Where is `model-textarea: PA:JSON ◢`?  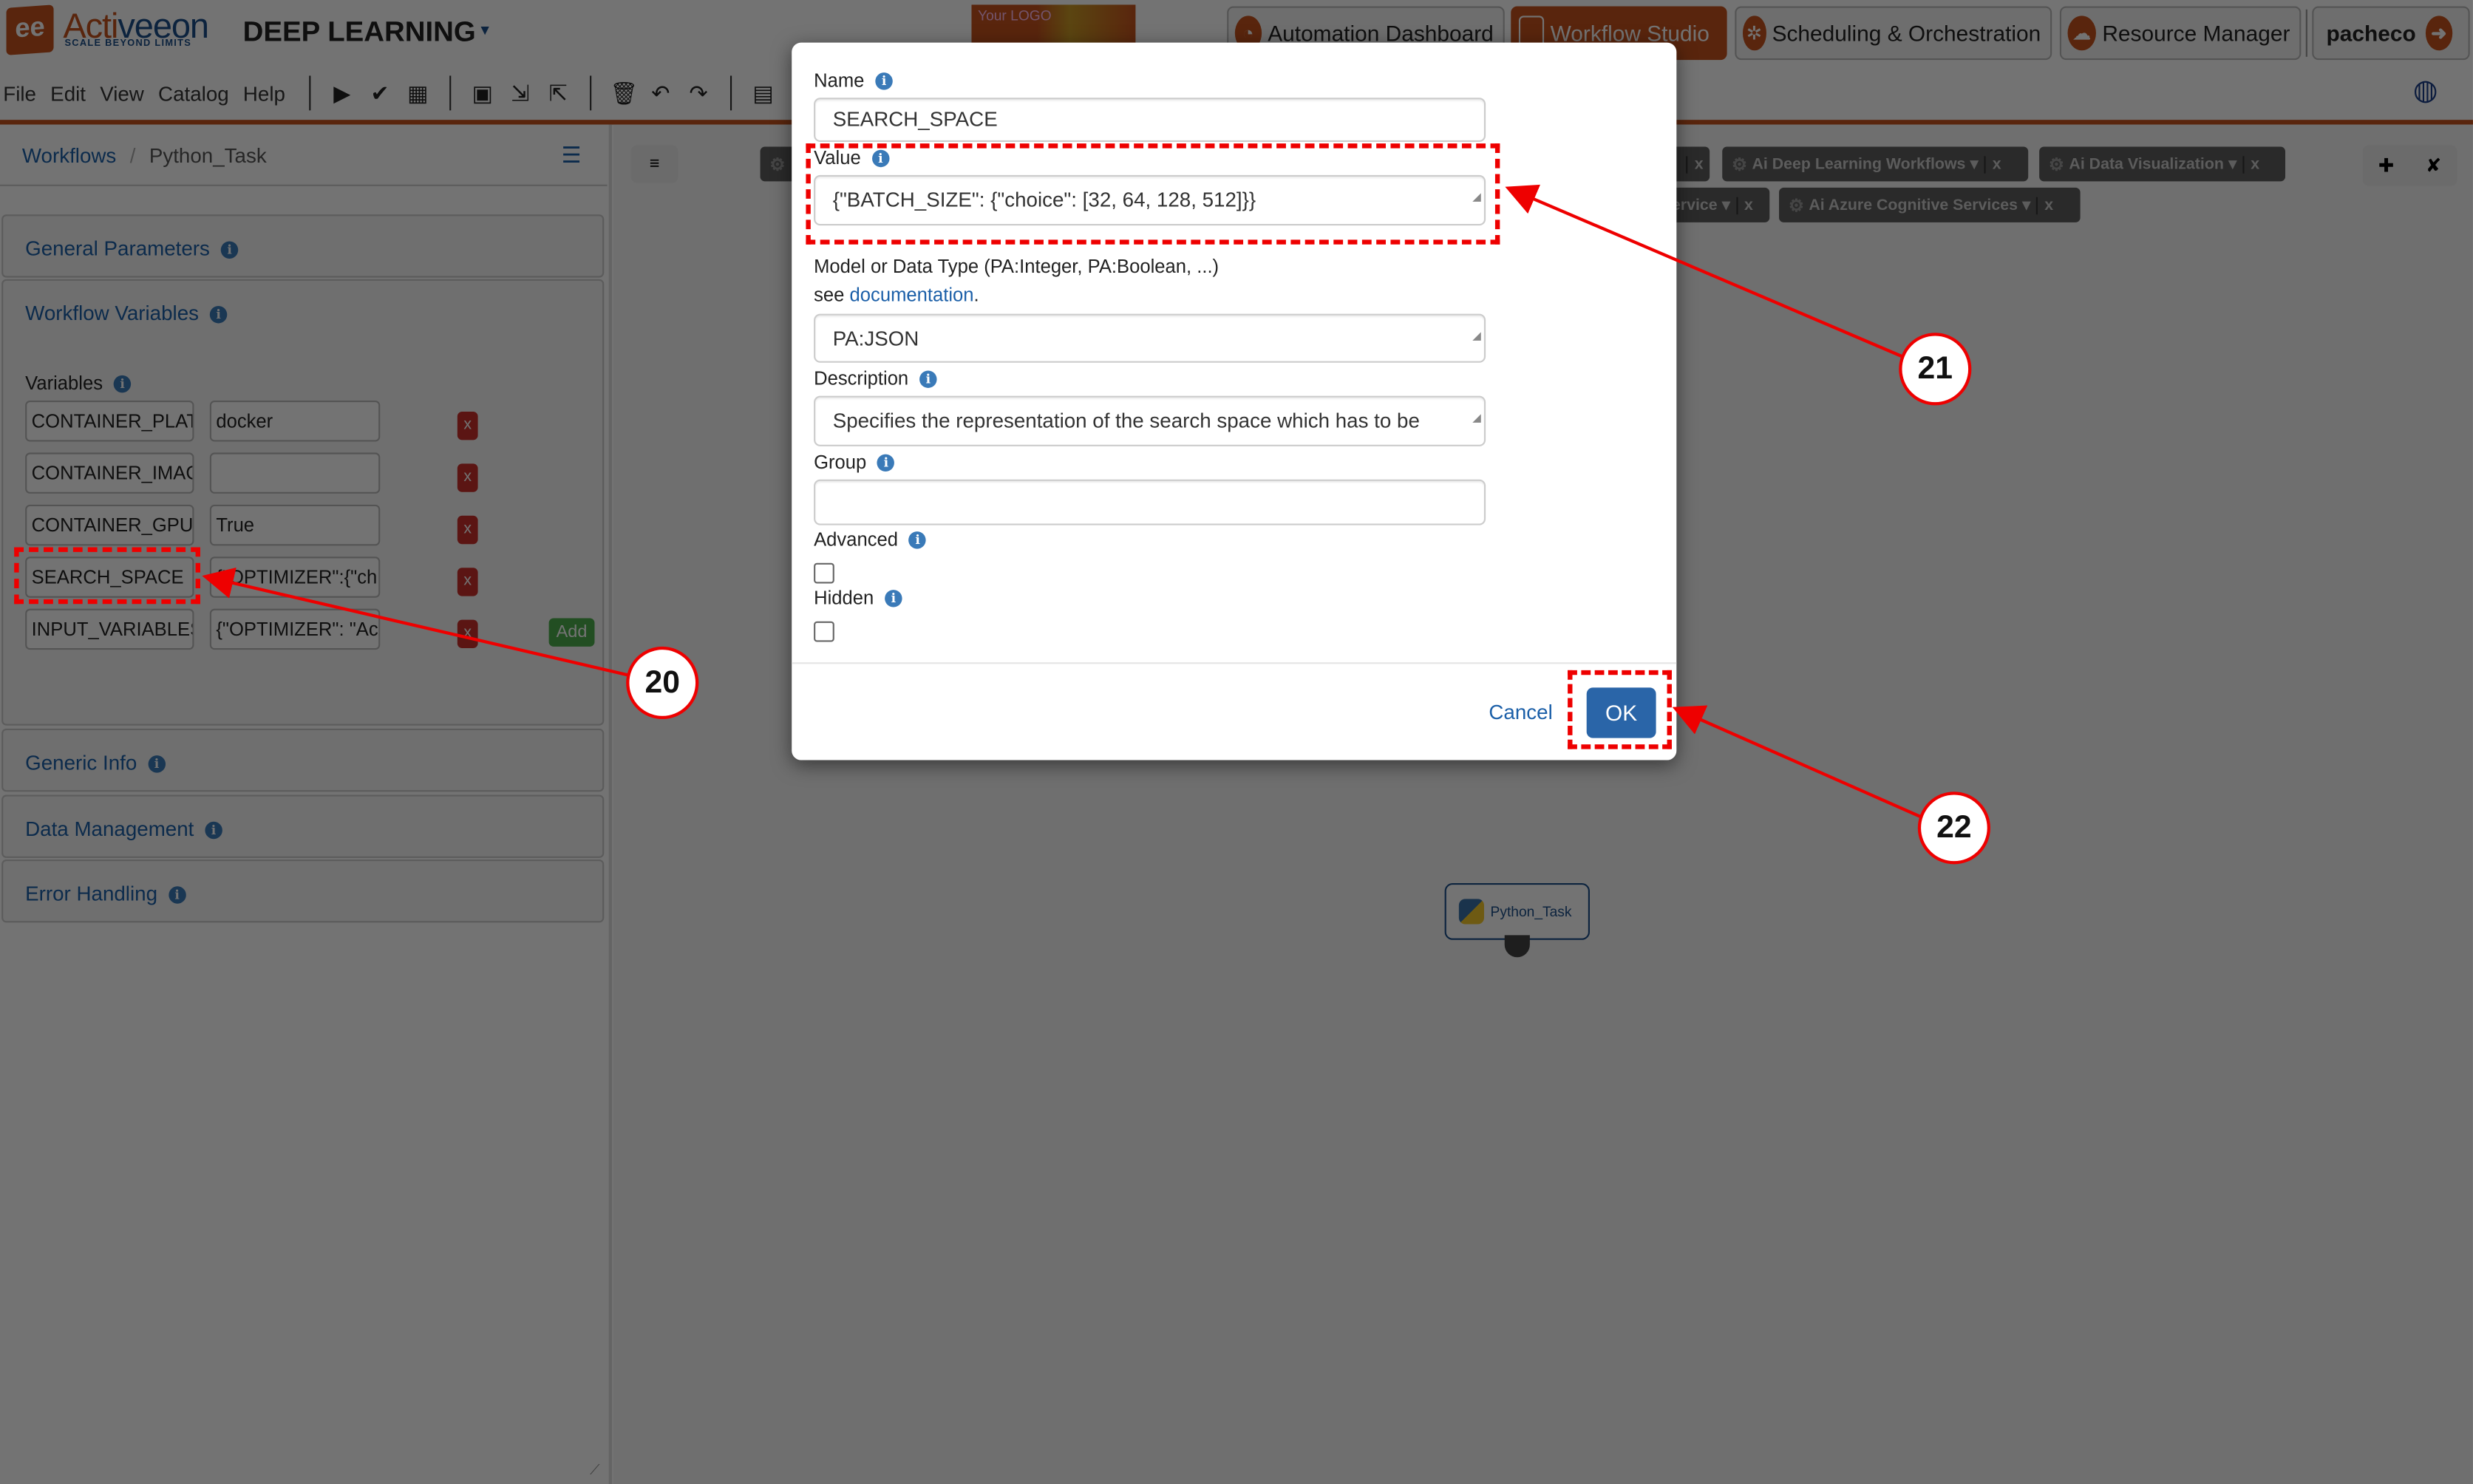 model-textarea: PA:JSON ◢ is located at coordinates (1150, 338).